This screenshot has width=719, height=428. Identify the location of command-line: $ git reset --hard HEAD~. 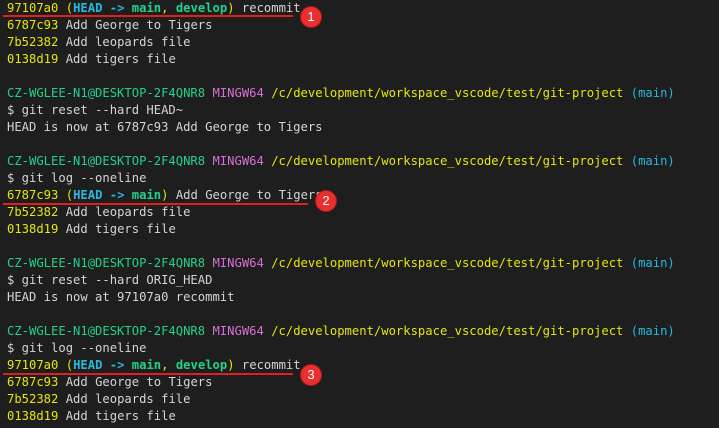
(95, 110).